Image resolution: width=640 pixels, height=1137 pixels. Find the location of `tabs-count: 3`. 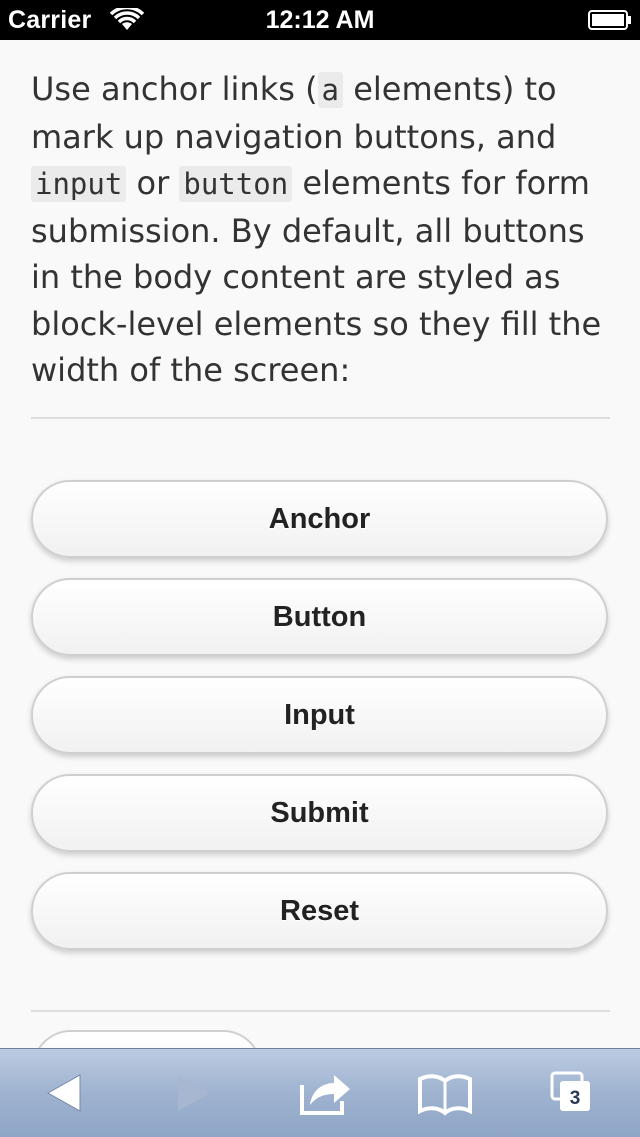

tabs-count: 3 is located at coordinates (575, 1098).